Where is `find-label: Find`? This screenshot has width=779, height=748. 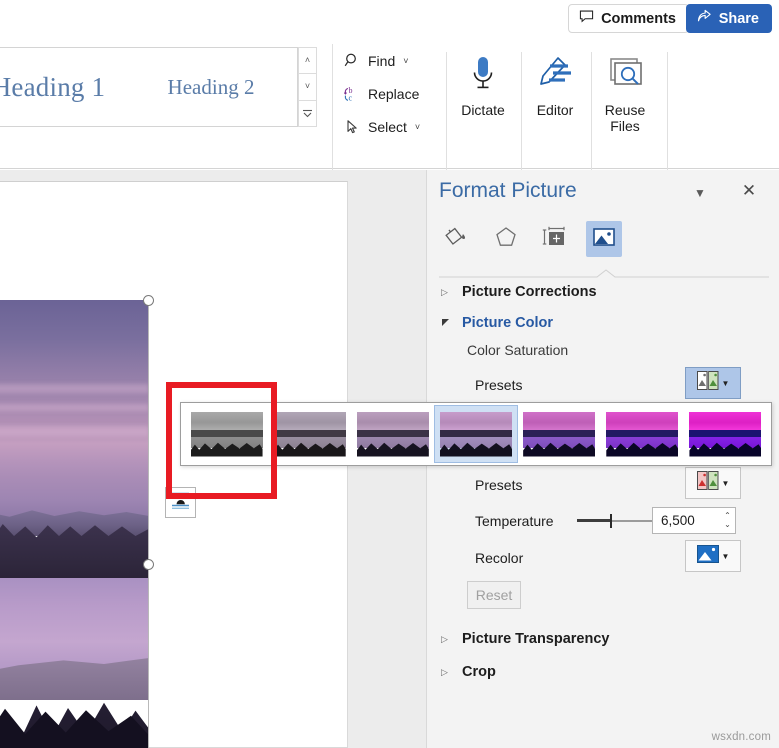
find-label: Find is located at coordinates (382, 60).